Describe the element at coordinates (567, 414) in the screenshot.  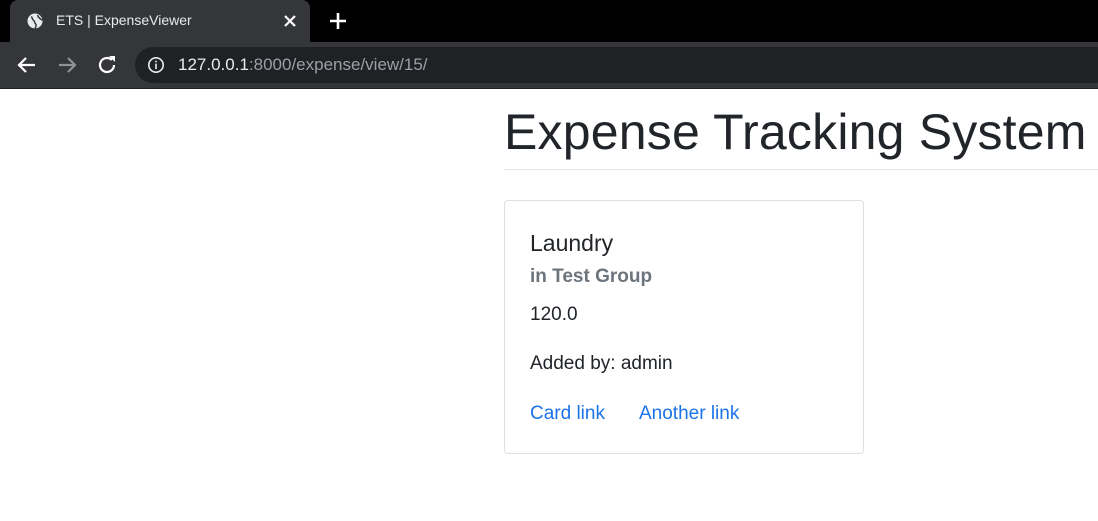
I see `card-link: Card link` at that location.